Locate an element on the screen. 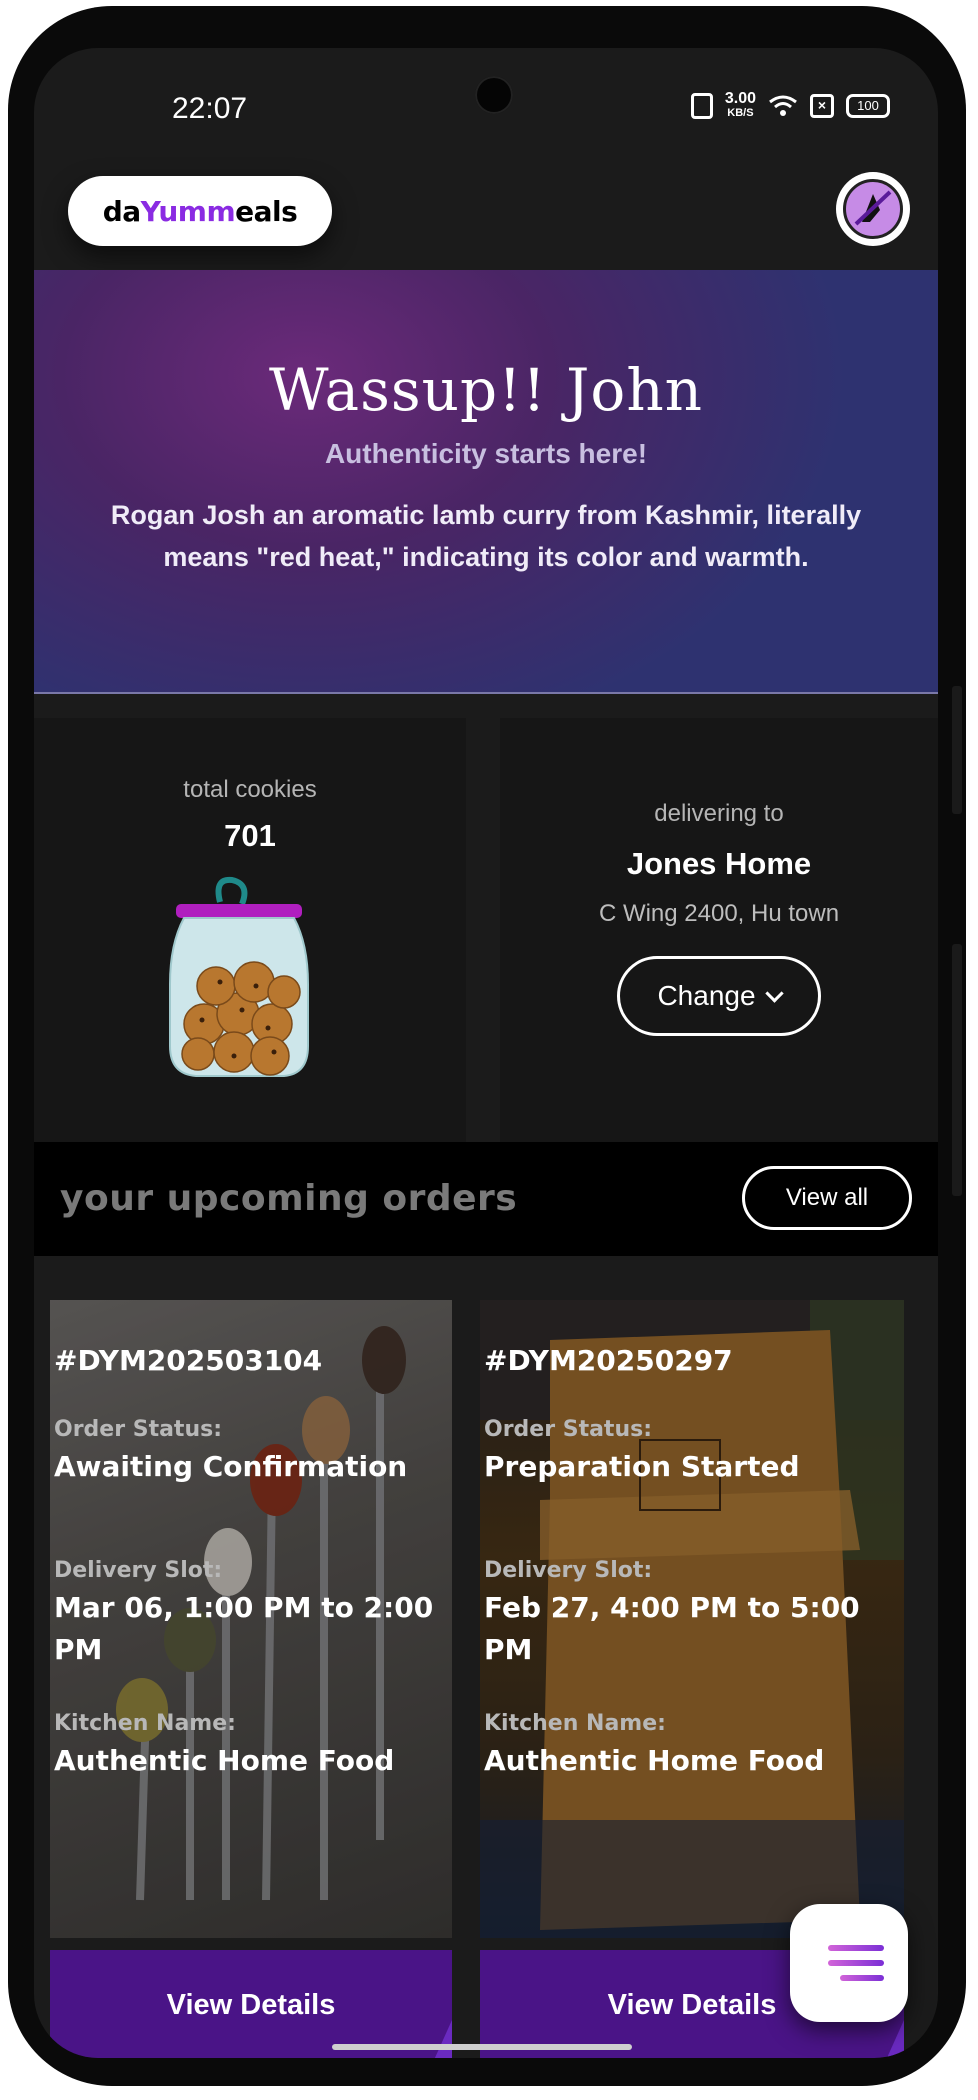 This screenshot has width=978, height=2100. logo-text-eals: eals is located at coordinates (266, 211).